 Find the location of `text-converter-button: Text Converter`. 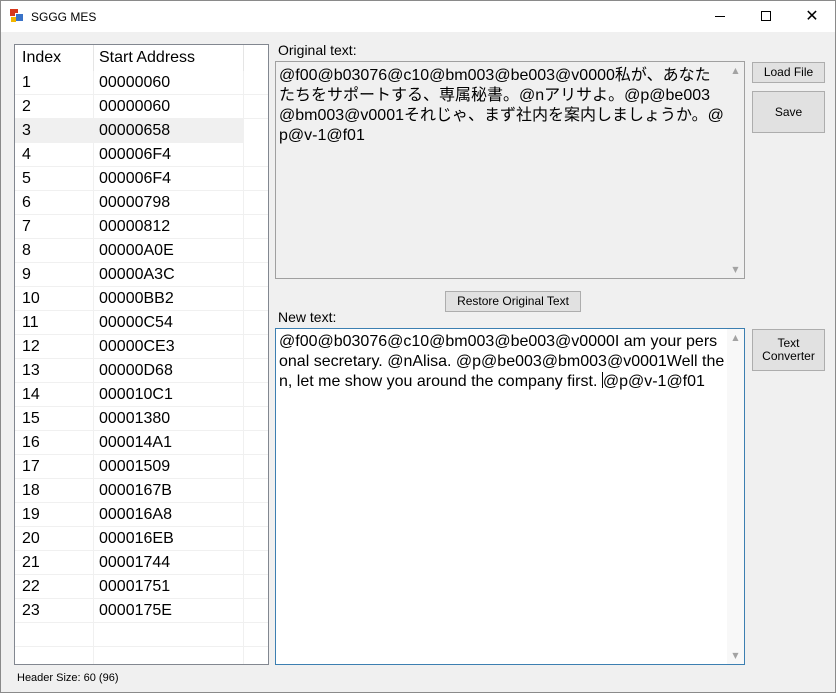

text-converter-button: Text Converter is located at coordinates (788, 350).